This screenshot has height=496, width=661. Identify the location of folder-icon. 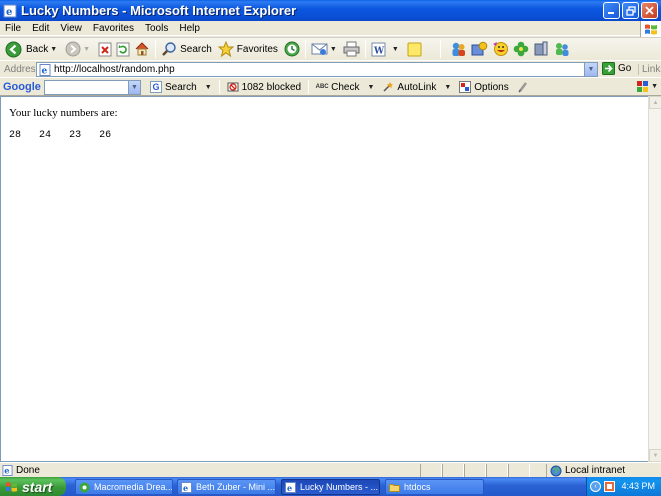
(394, 487).